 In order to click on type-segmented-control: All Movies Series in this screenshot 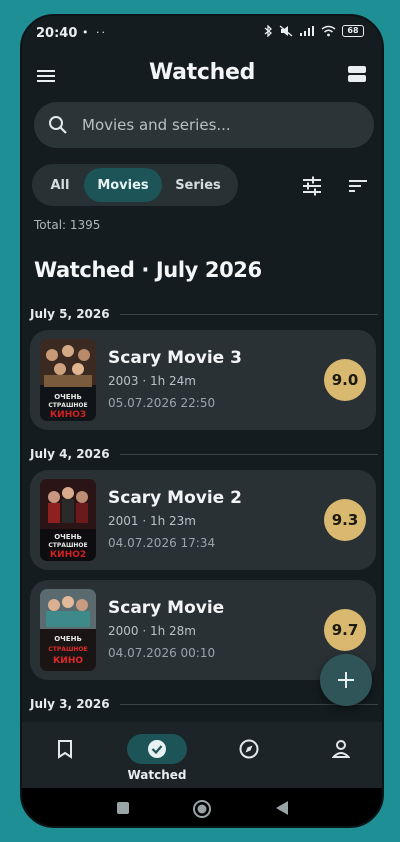, I will do `click(135, 185)`.